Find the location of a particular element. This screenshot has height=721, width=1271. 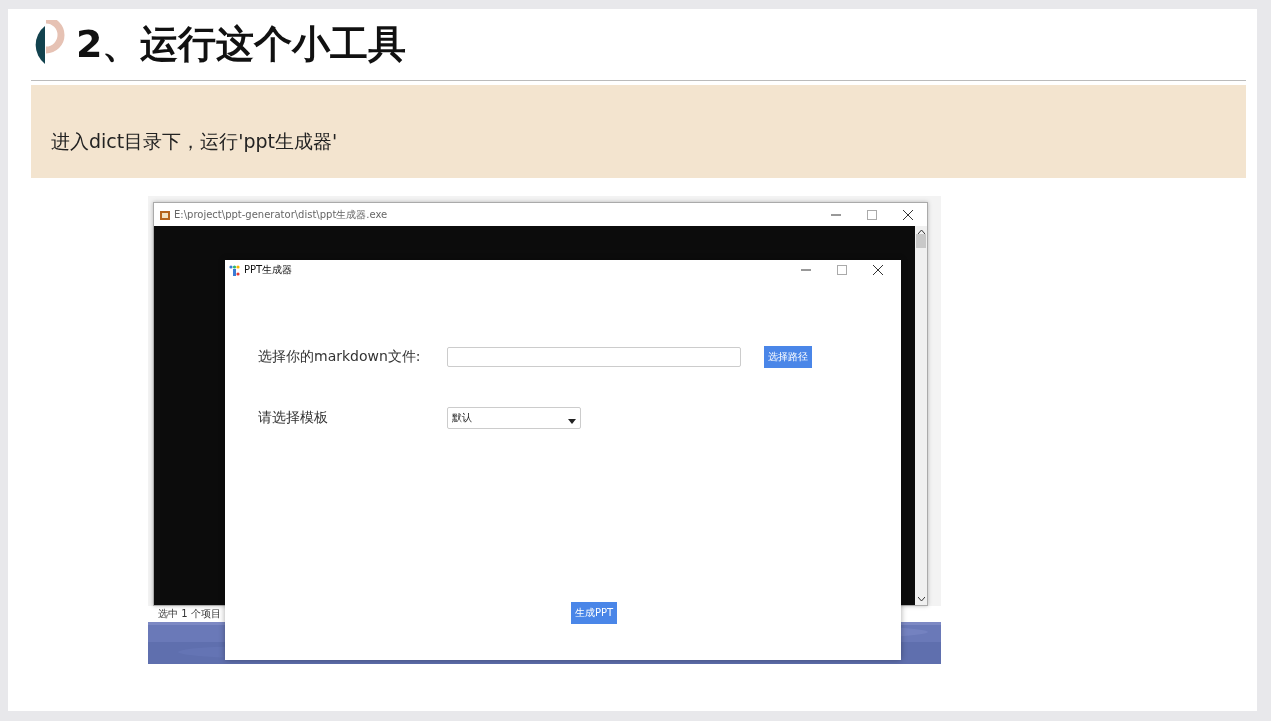

note-text: 进入dict目录下，运行'ppt生成器' is located at coordinates (194, 141).